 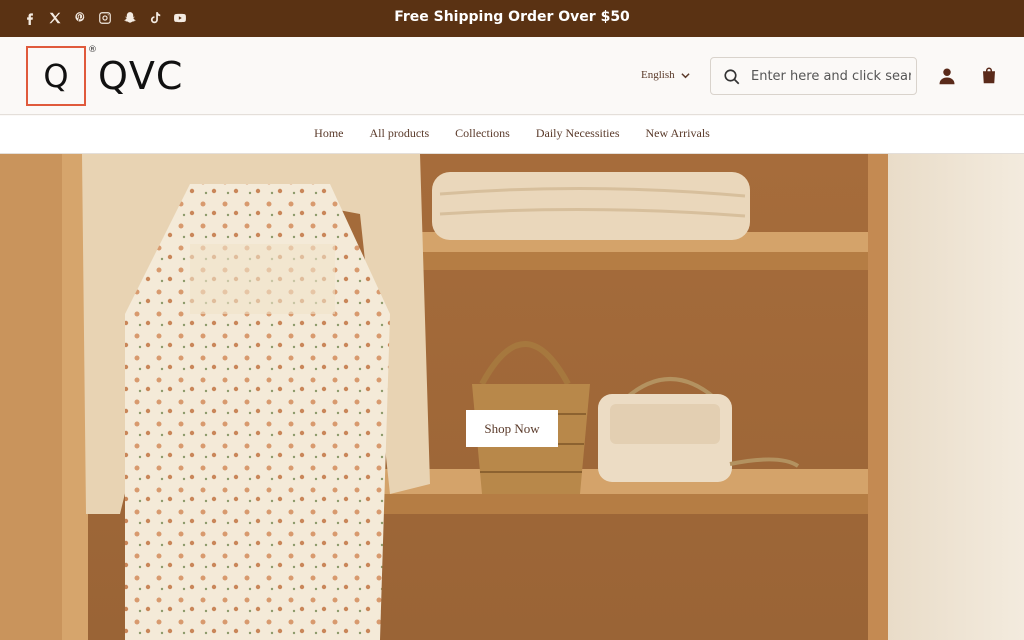 What do you see at coordinates (578, 133) in the screenshot?
I see `nav-item-daily-necessities: Daily Necessities` at bounding box center [578, 133].